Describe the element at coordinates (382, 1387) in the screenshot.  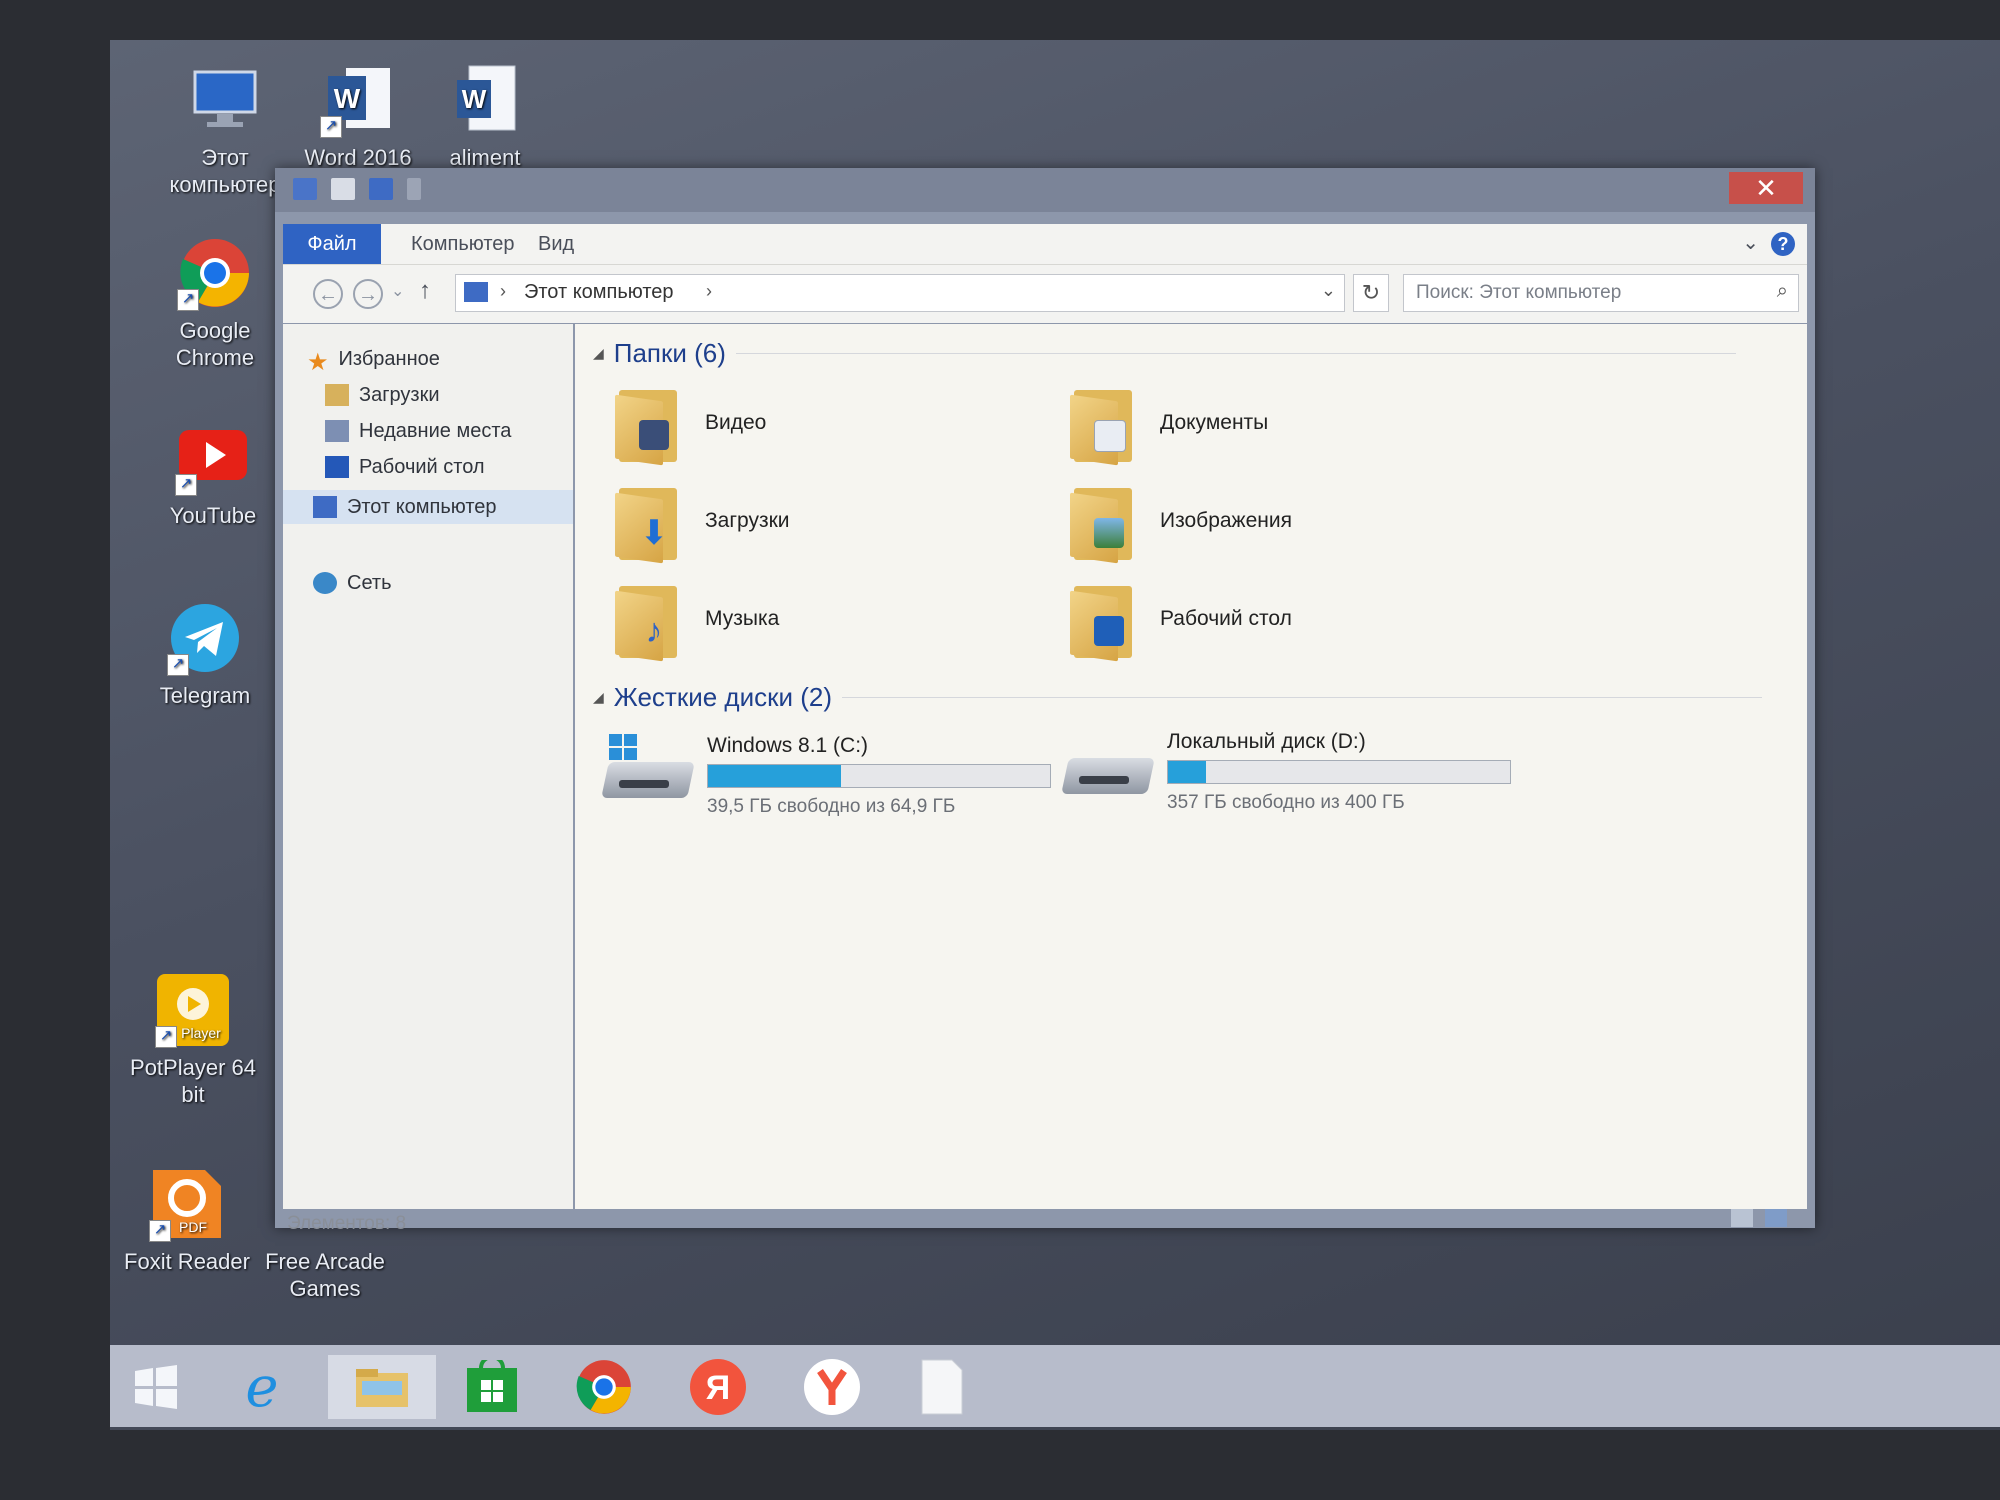
I see `taskbar-file-explorer` at that location.